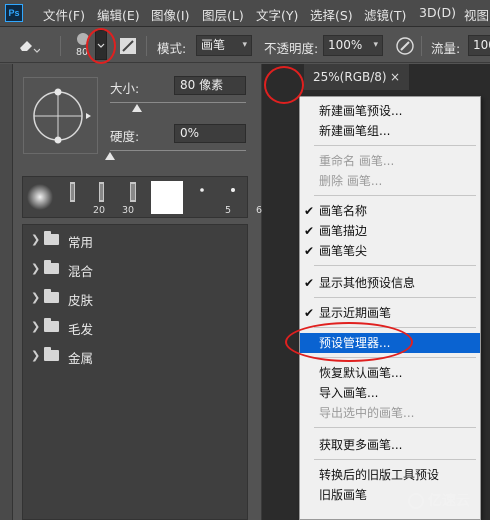 Image resolution: width=490 pixels, height=520 pixels. Describe the element at coordinates (385, 14) in the screenshot. I see `menu-filter: 滤镜(T)` at that location.